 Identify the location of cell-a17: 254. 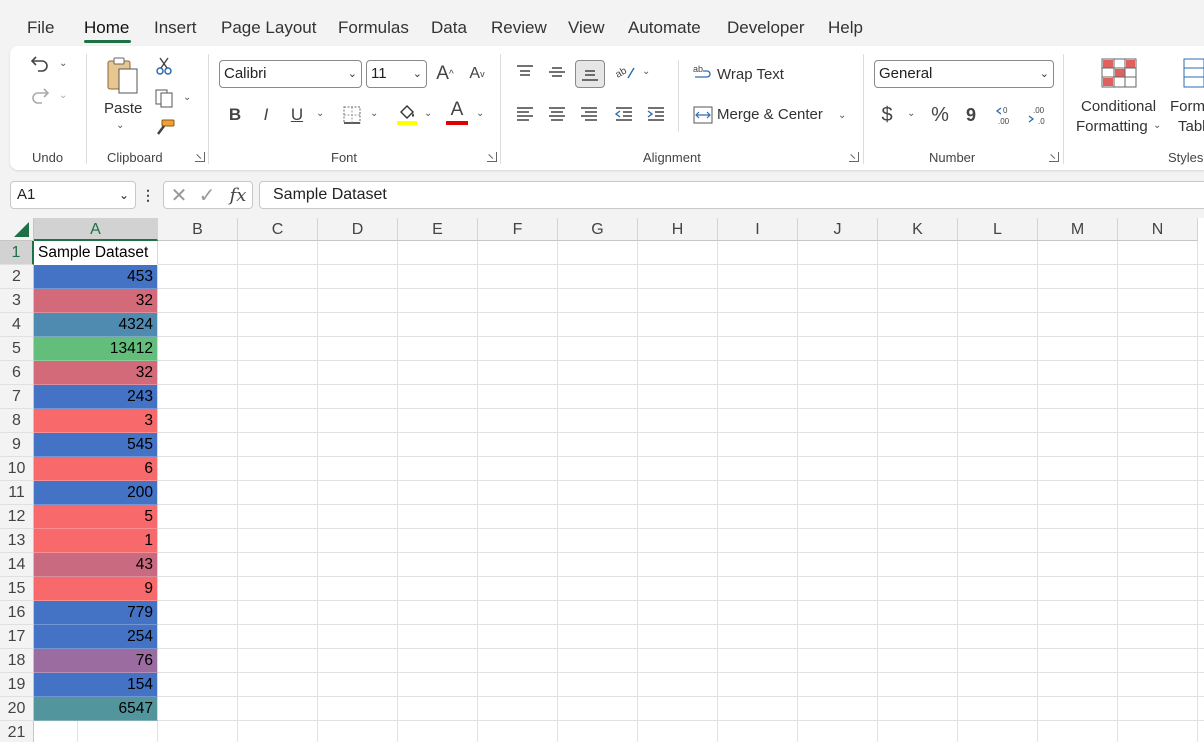
(96, 637).